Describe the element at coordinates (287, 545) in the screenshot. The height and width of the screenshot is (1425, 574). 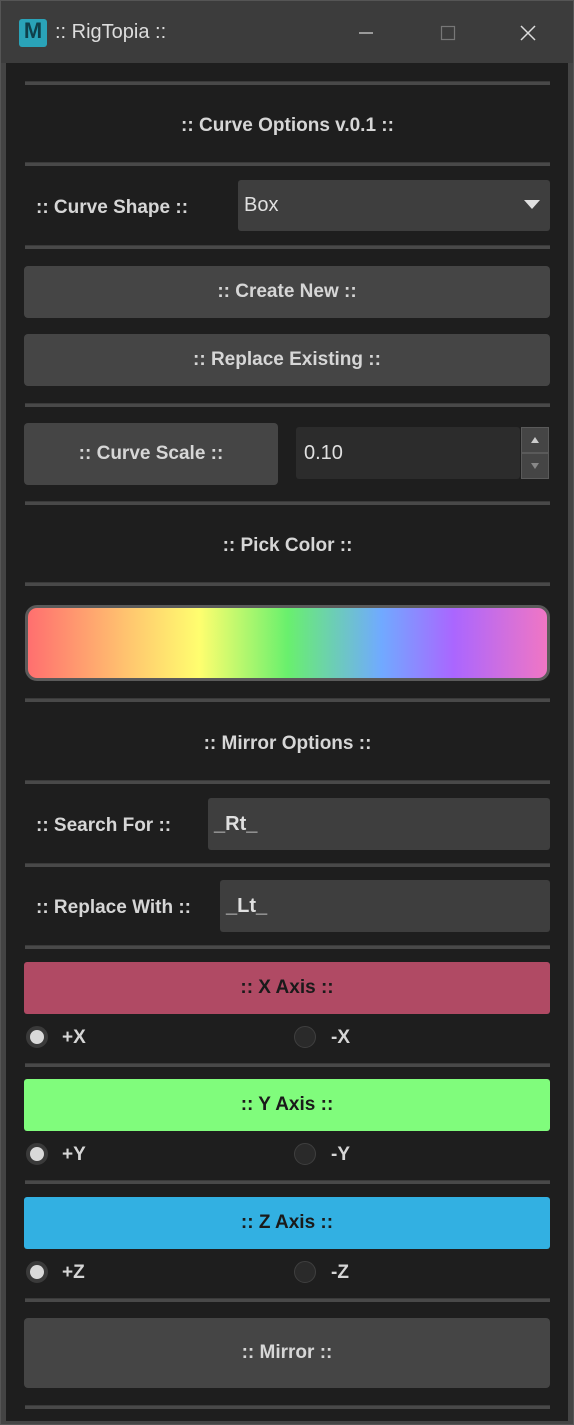
I see `pick-color-heading: :: Pick Color ::` at that location.